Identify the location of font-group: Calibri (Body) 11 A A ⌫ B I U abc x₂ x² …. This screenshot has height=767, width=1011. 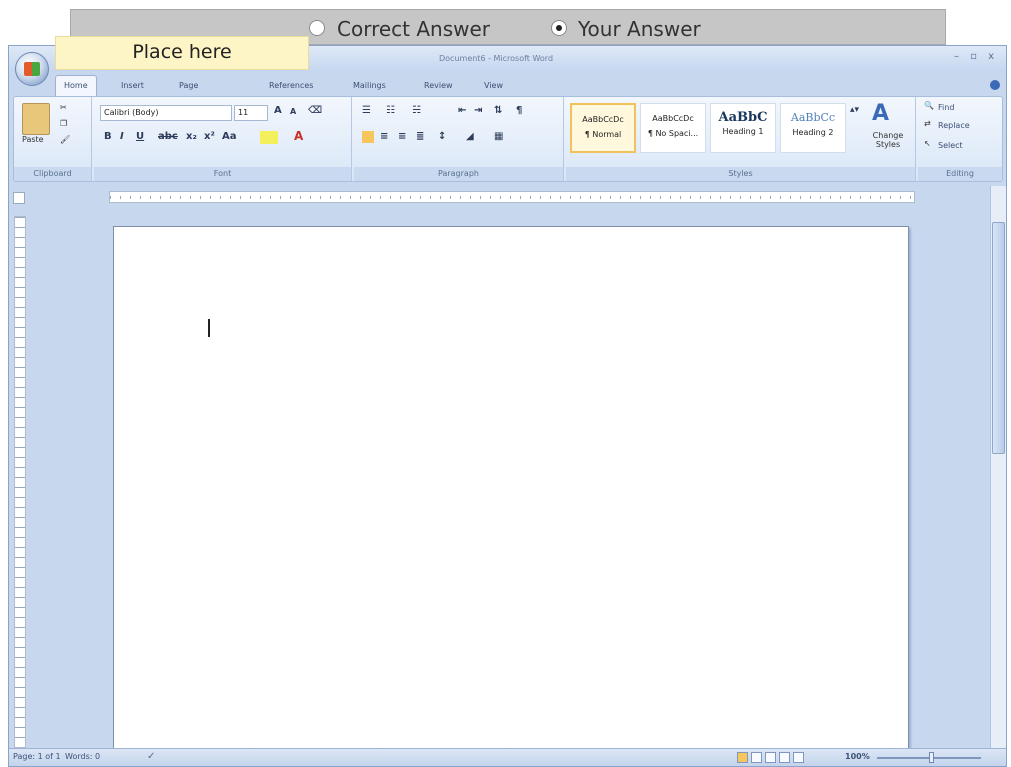
(223, 139).